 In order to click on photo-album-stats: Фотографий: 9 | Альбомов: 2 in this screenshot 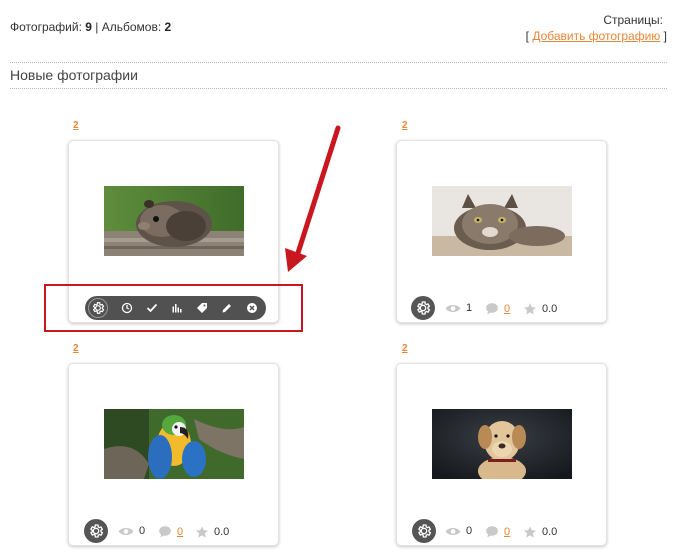, I will do `click(90, 27)`.